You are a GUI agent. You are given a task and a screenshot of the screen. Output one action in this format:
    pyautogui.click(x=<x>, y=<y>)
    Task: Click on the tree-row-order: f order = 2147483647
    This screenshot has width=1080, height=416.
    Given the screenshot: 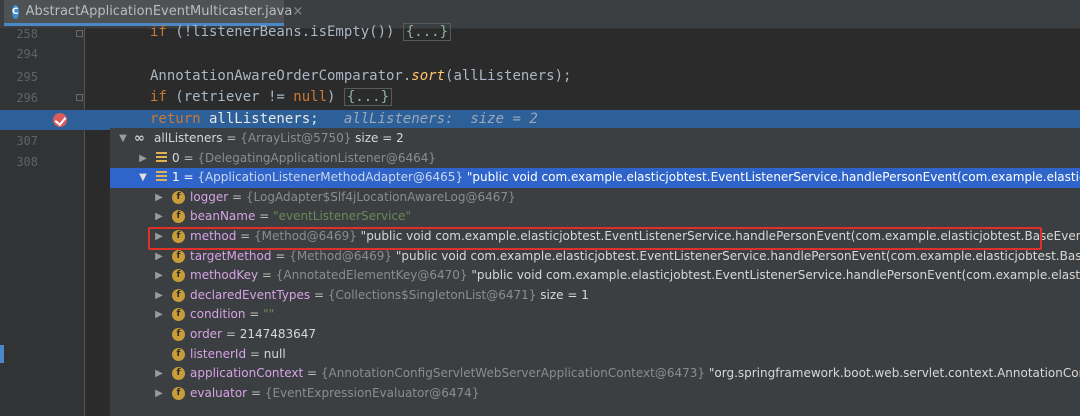 What is the action you would take?
    pyautogui.click(x=595, y=335)
    